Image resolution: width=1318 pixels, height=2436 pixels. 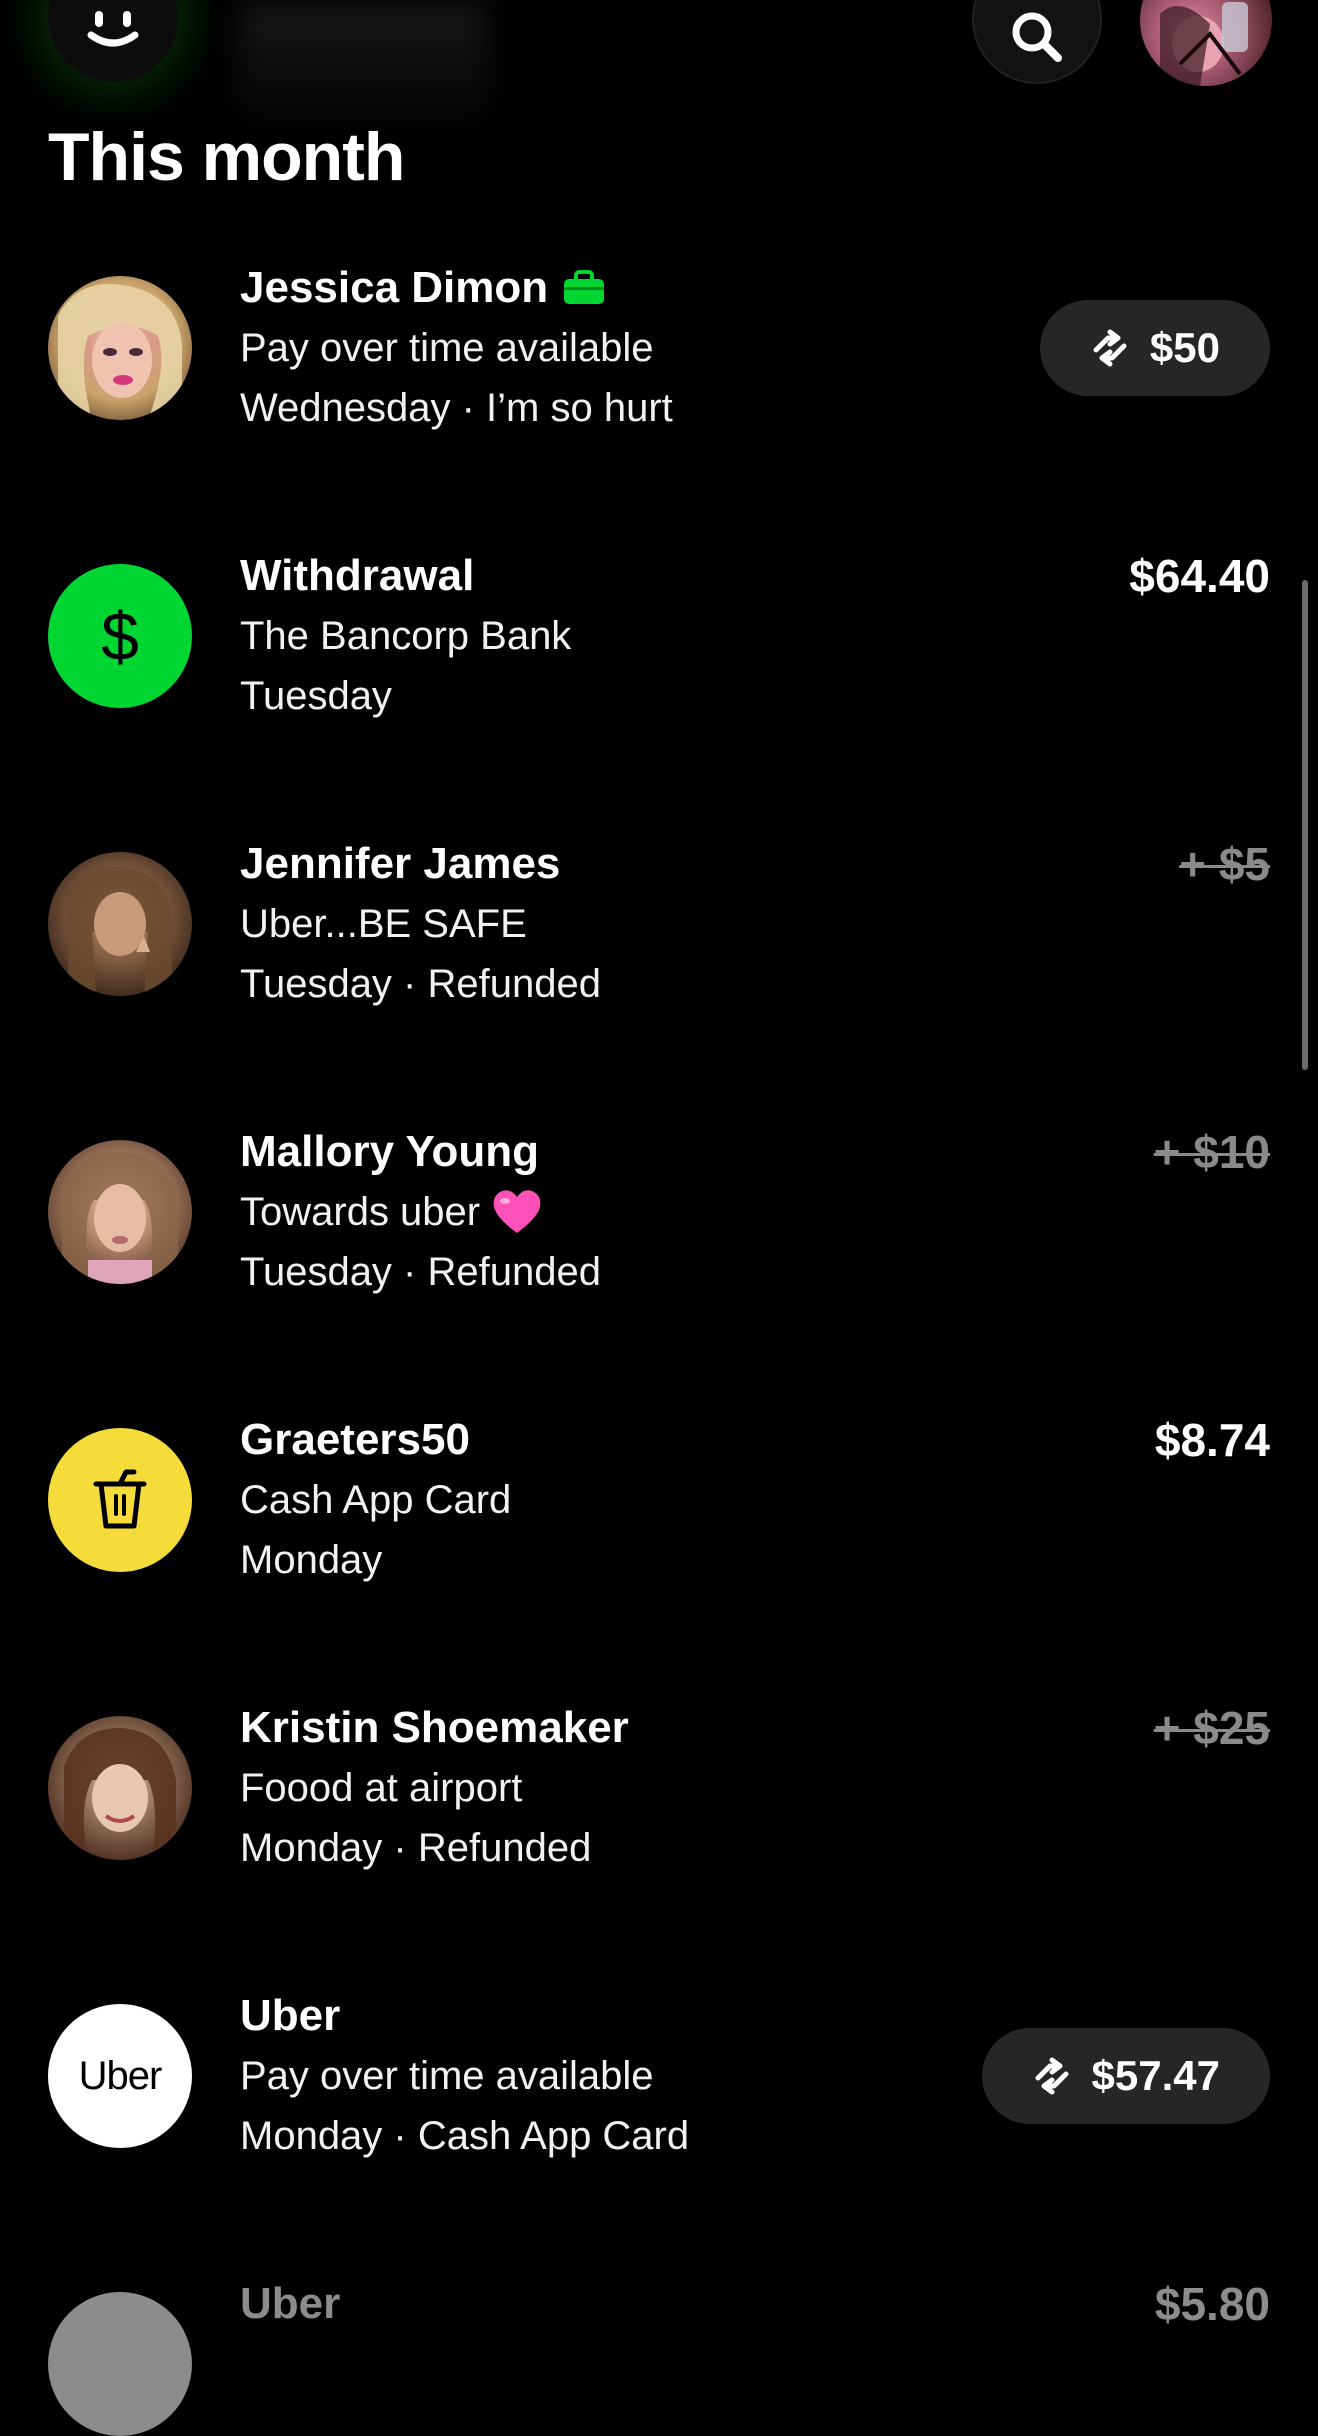 I want to click on transaction-detail: Towards uber, so click(x=360, y=1212).